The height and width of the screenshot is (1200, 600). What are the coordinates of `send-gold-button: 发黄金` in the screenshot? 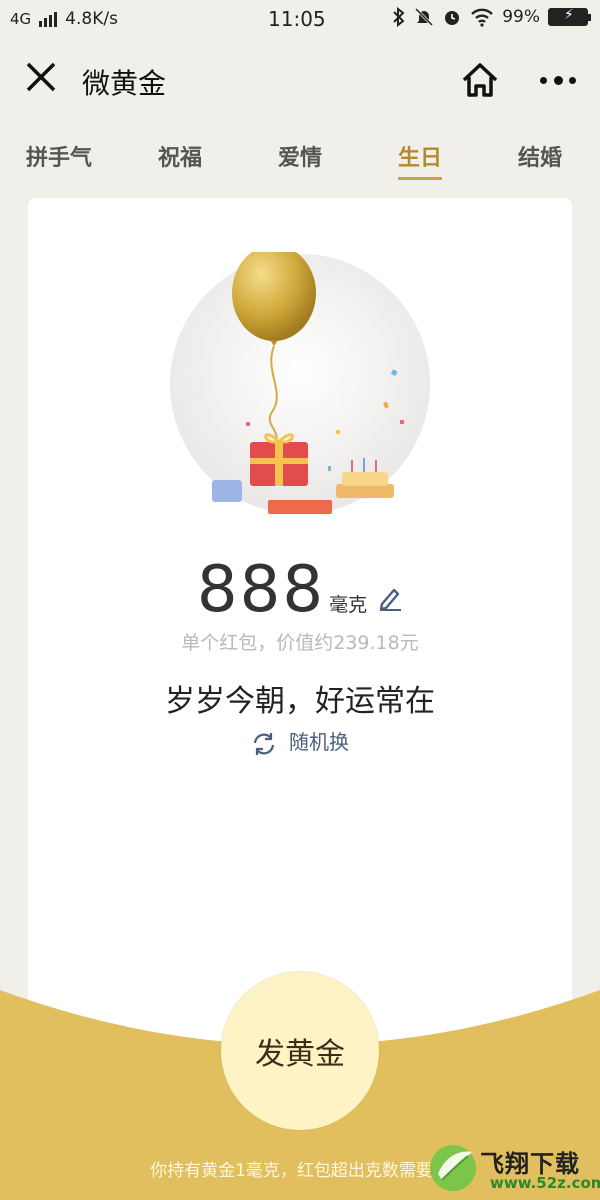 It's located at (300, 1051).